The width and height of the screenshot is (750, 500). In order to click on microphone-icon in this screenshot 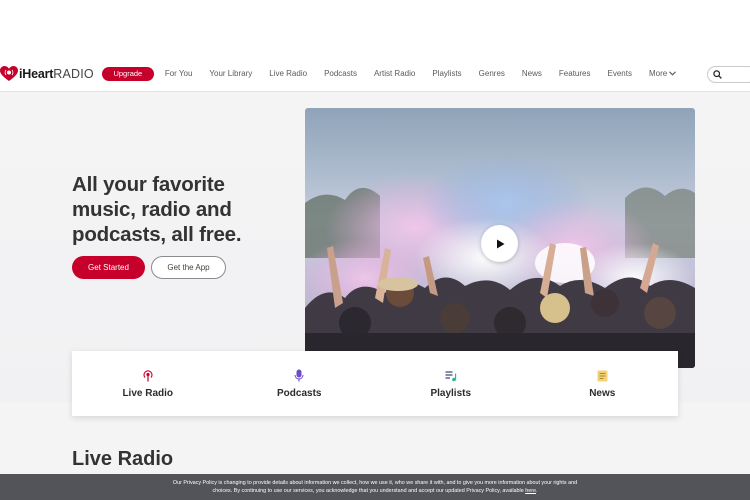, I will do `click(299, 376)`.